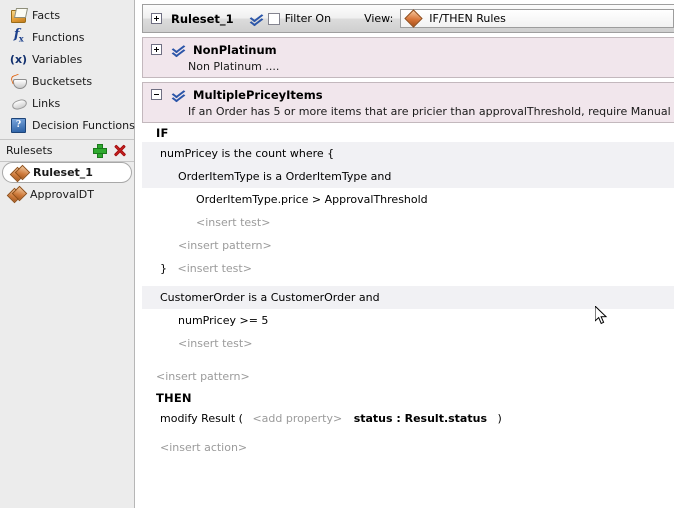  I want to click on count-close-brace: }, so click(163, 268).